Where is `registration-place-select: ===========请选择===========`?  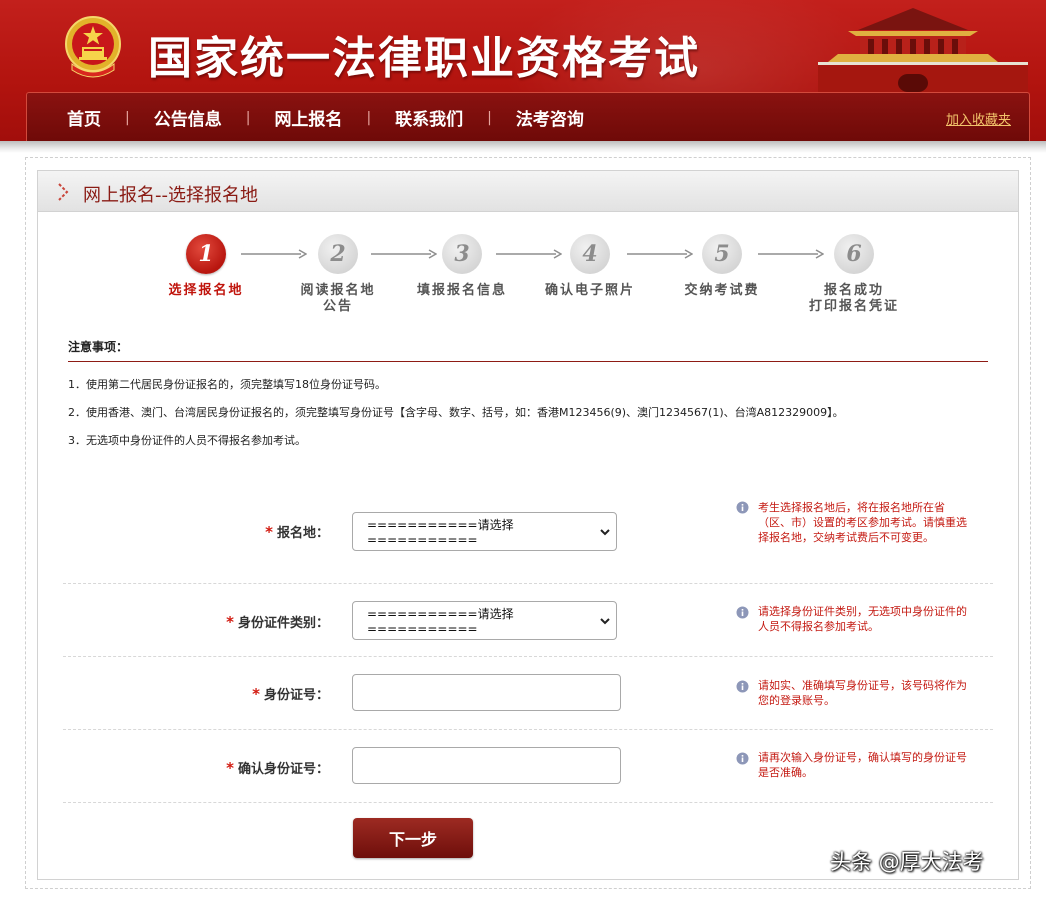 registration-place-select: ===========请选择=========== is located at coordinates (484, 531).